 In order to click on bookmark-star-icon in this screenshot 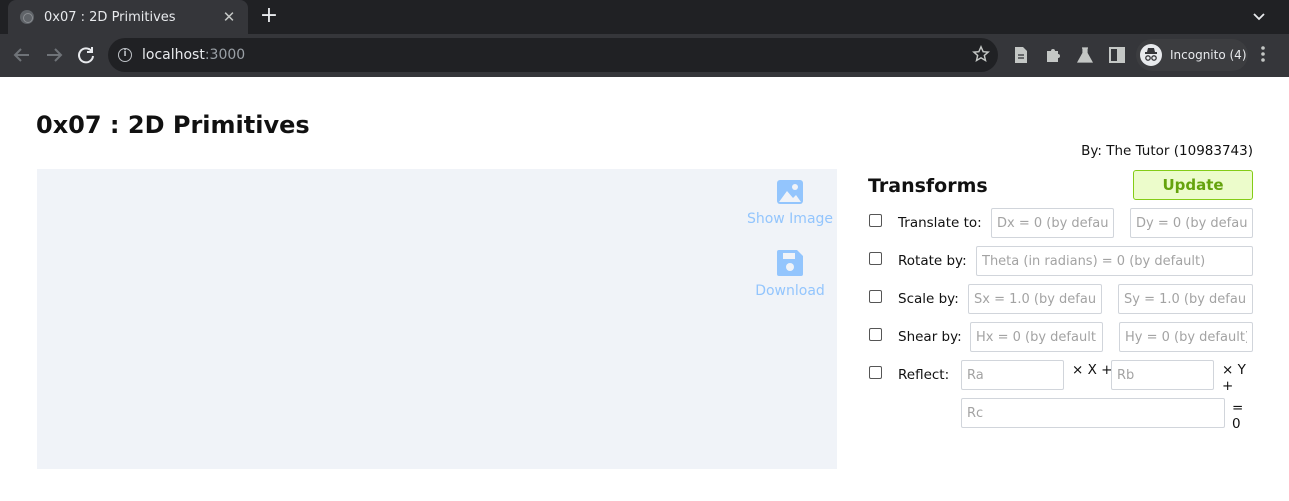, I will do `click(981, 54)`.